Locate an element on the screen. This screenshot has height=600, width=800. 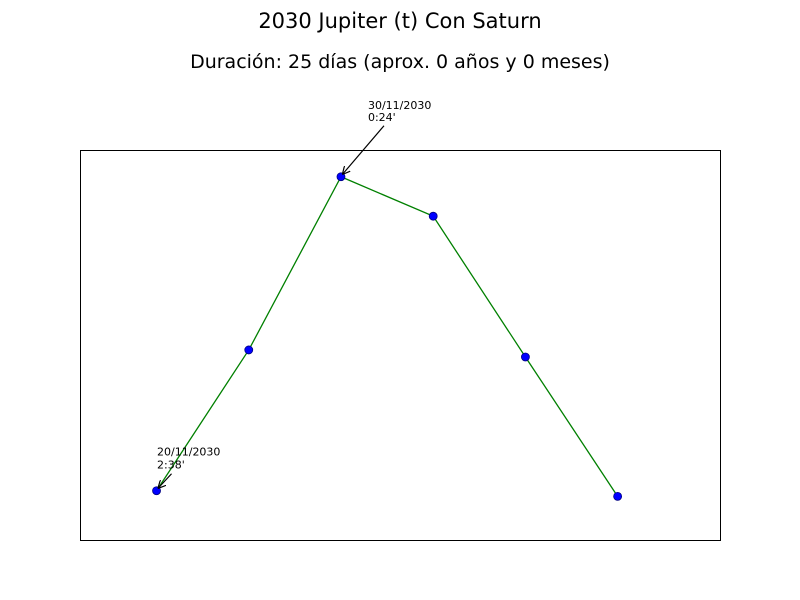
annotation: 20/11/20302:38' is located at coordinates (188, 467).